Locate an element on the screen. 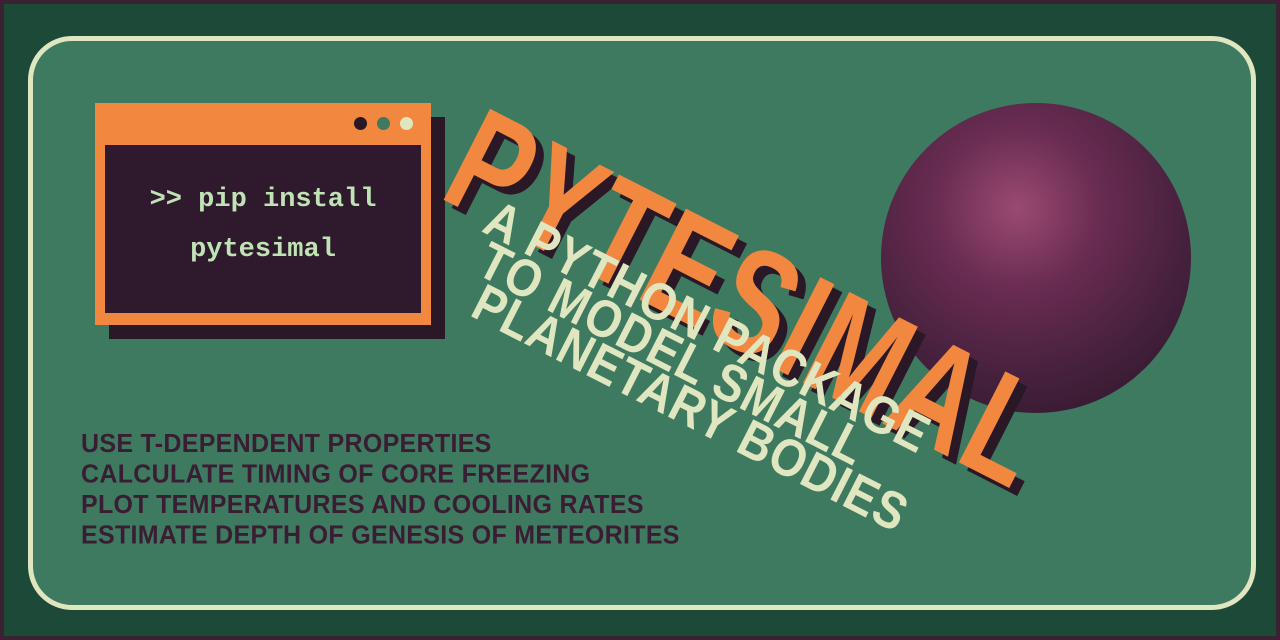 This screenshot has height=640, width=1280. feature-item: PLOT TEMPERATURES AND COOLING RATES is located at coordinates (362, 504).